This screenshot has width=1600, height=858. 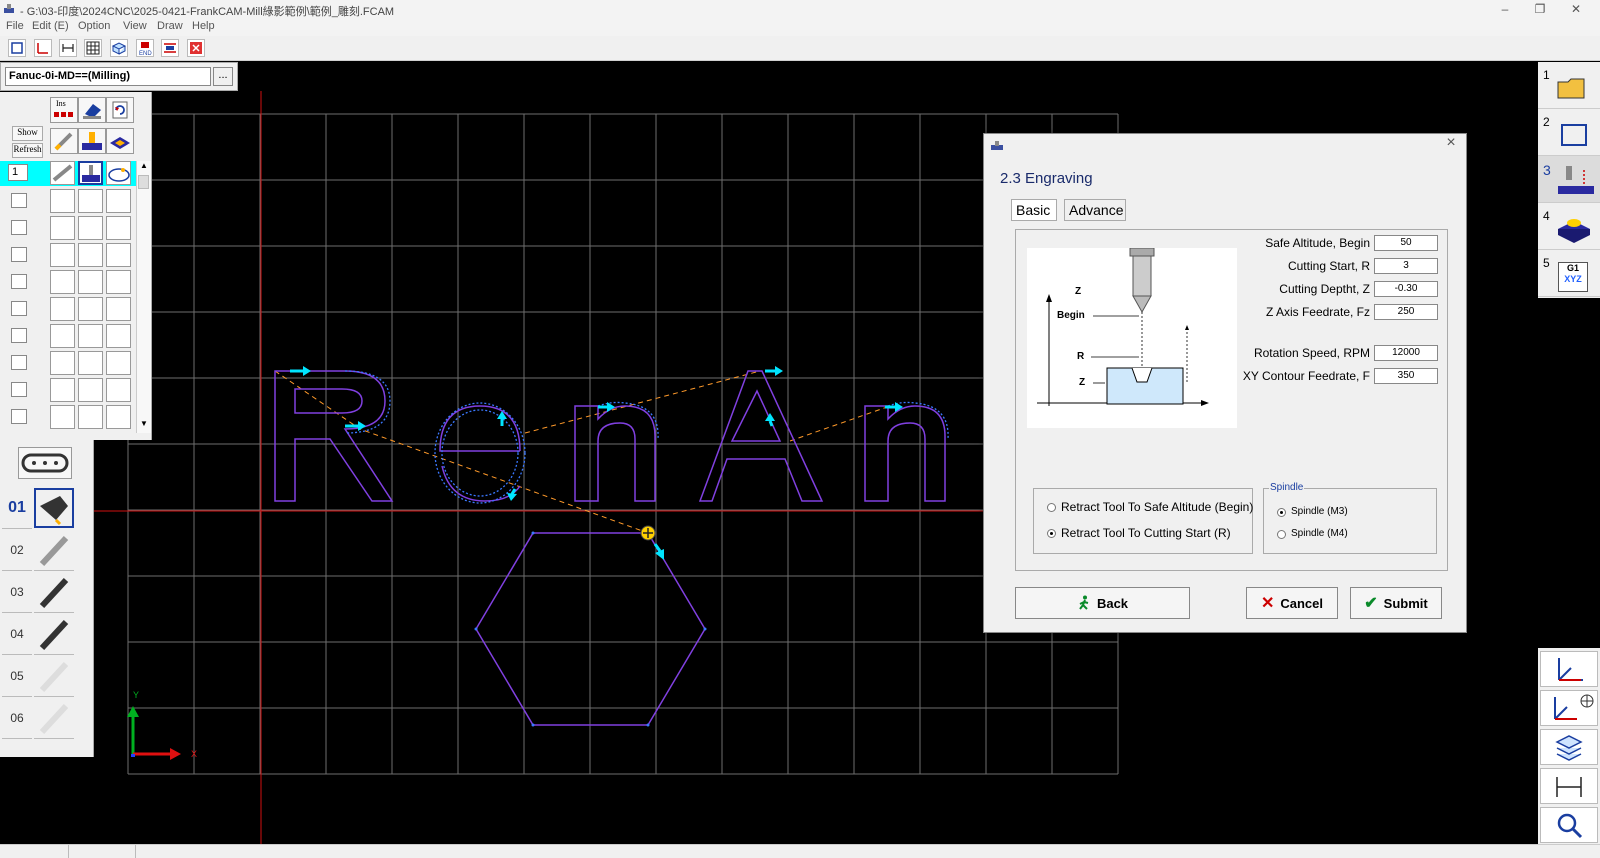 What do you see at coordinates (17, 550) in the screenshot?
I see `tool-number: 02` at bounding box center [17, 550].